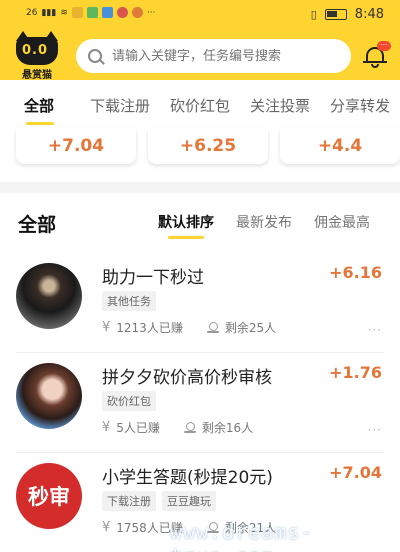  I want to click on app-header: 26 ▮▮▮ ≋ ··· ▯ 8:48 0.0 悬赏猫 ···, so click(200, 40).